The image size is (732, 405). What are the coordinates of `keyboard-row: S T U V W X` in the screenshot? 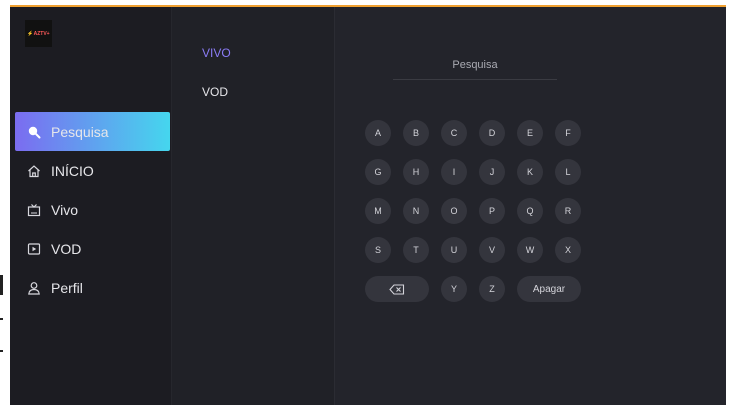 It's located at (479, 250).